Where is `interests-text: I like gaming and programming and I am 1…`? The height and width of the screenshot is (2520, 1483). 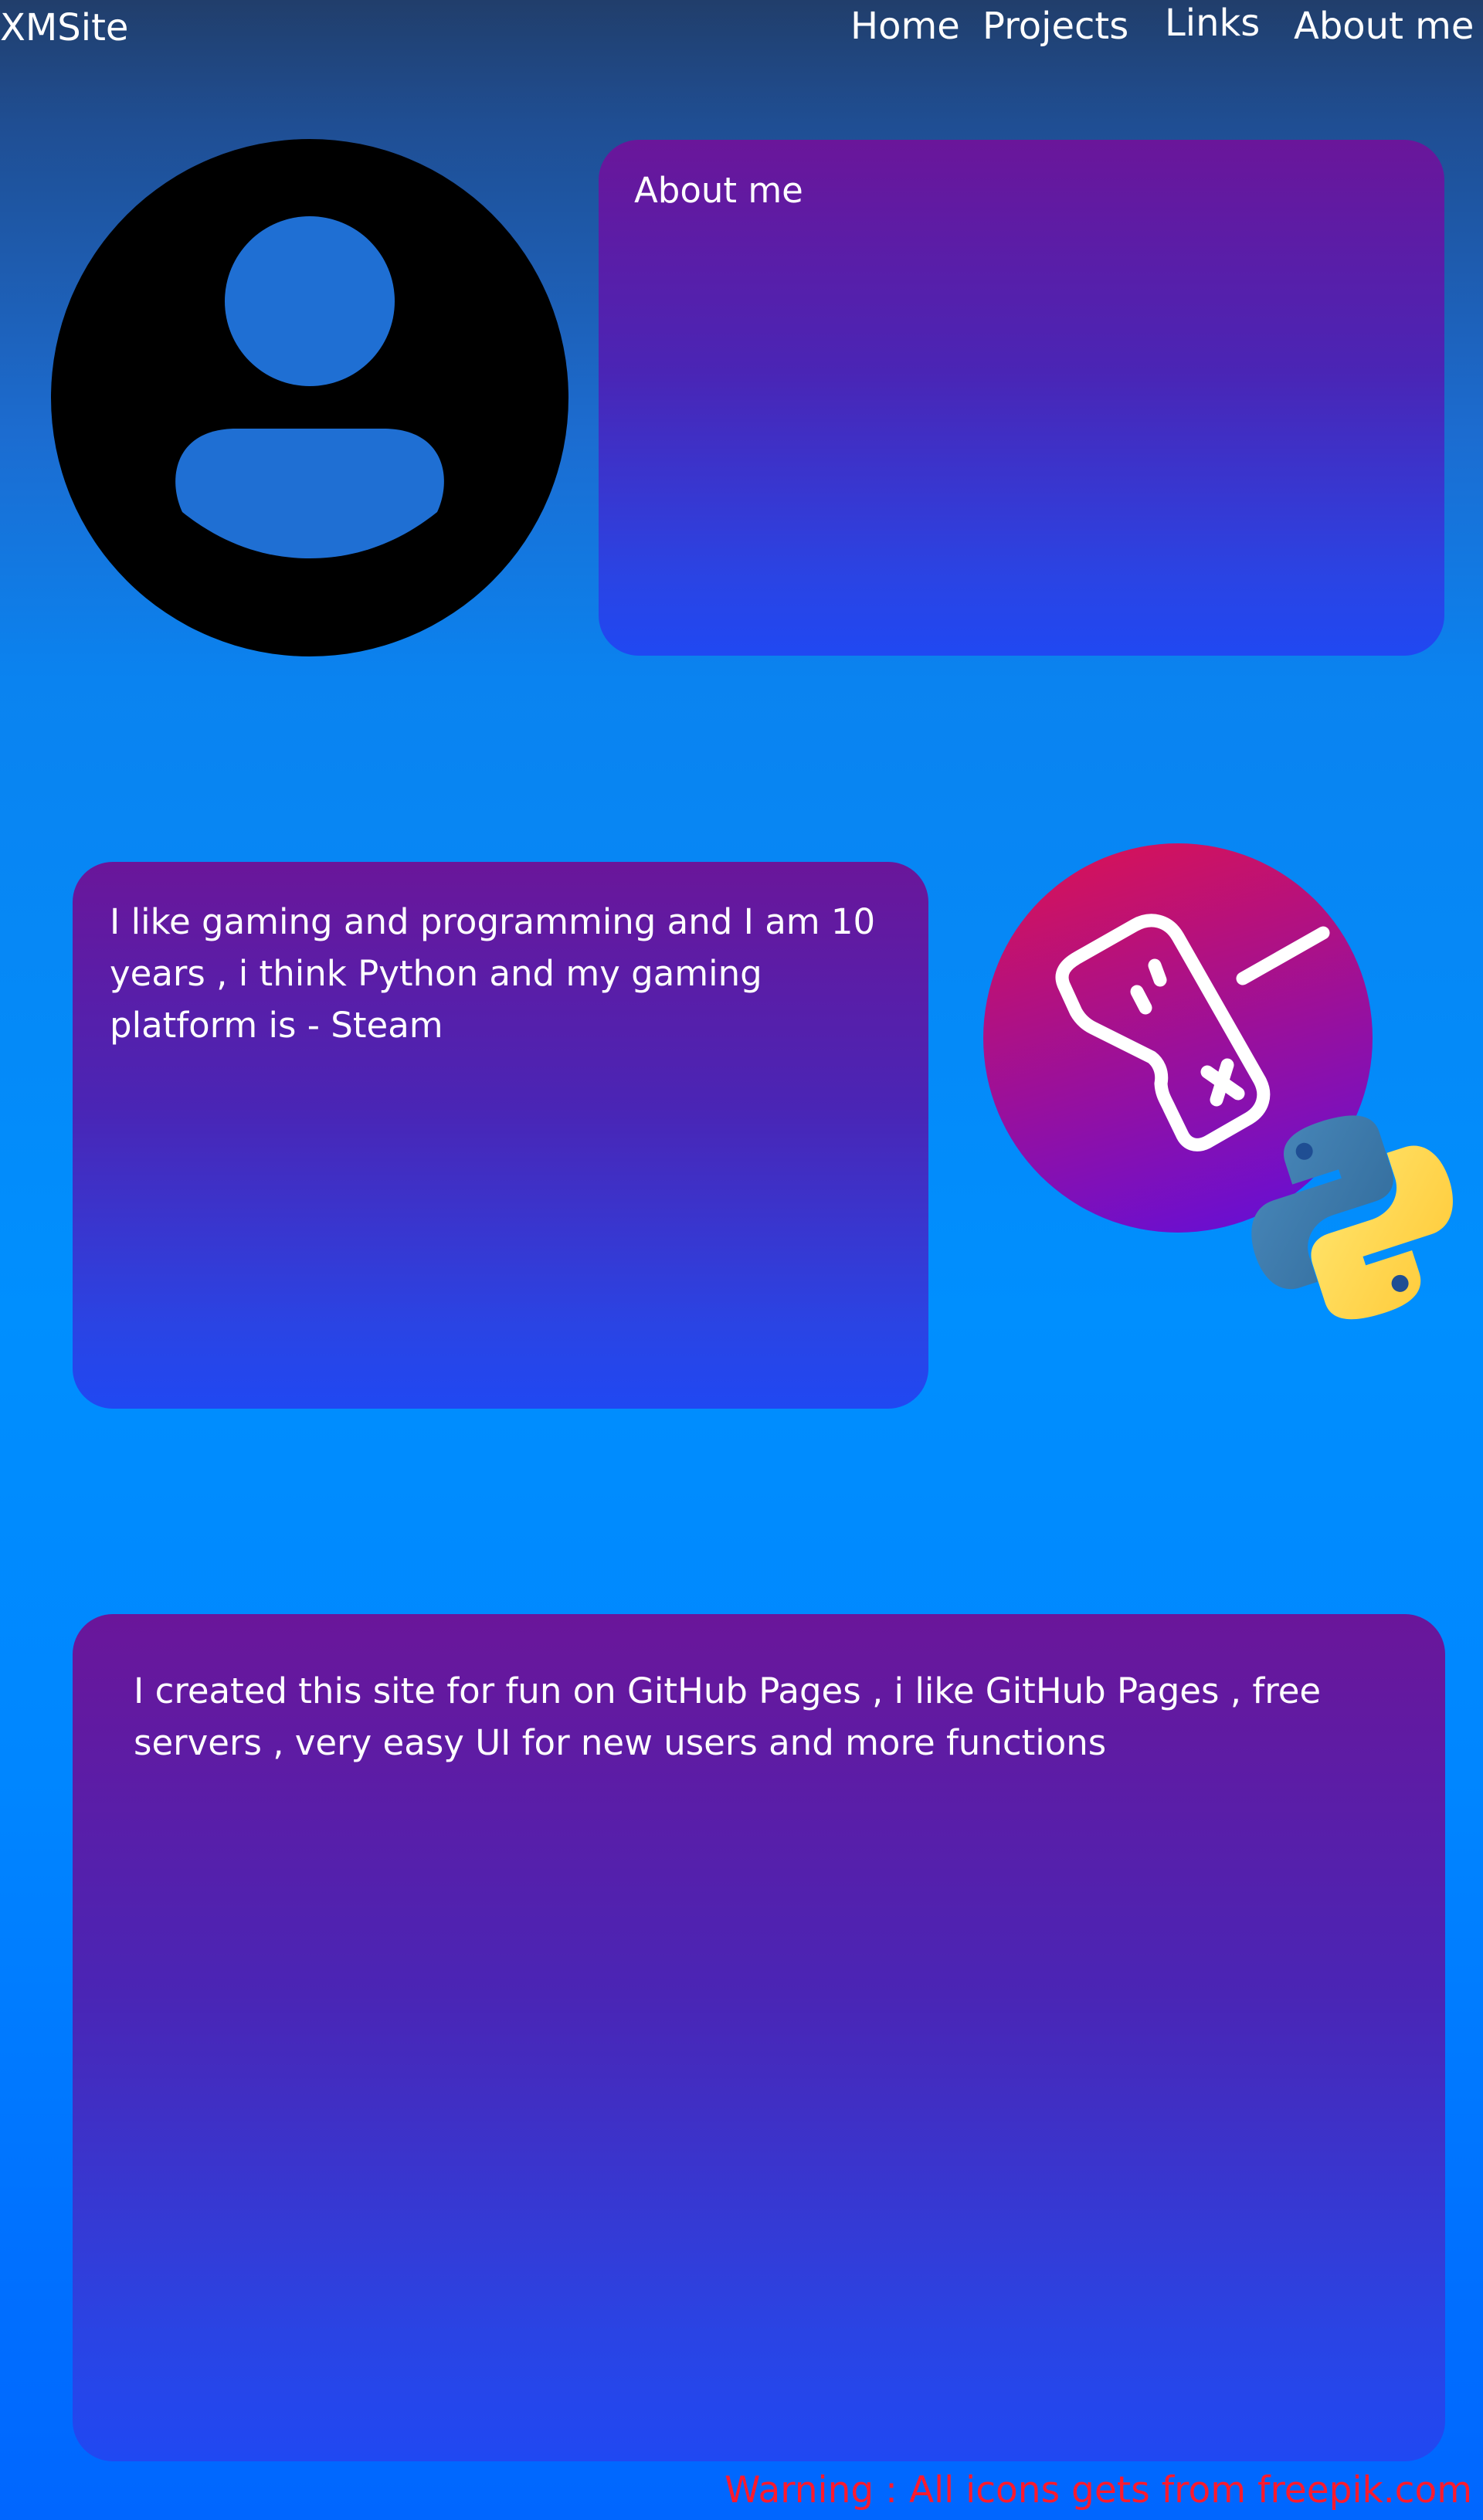
interests-text: I like gaming and programming and I am 1… is located at coordinates (493, 973).